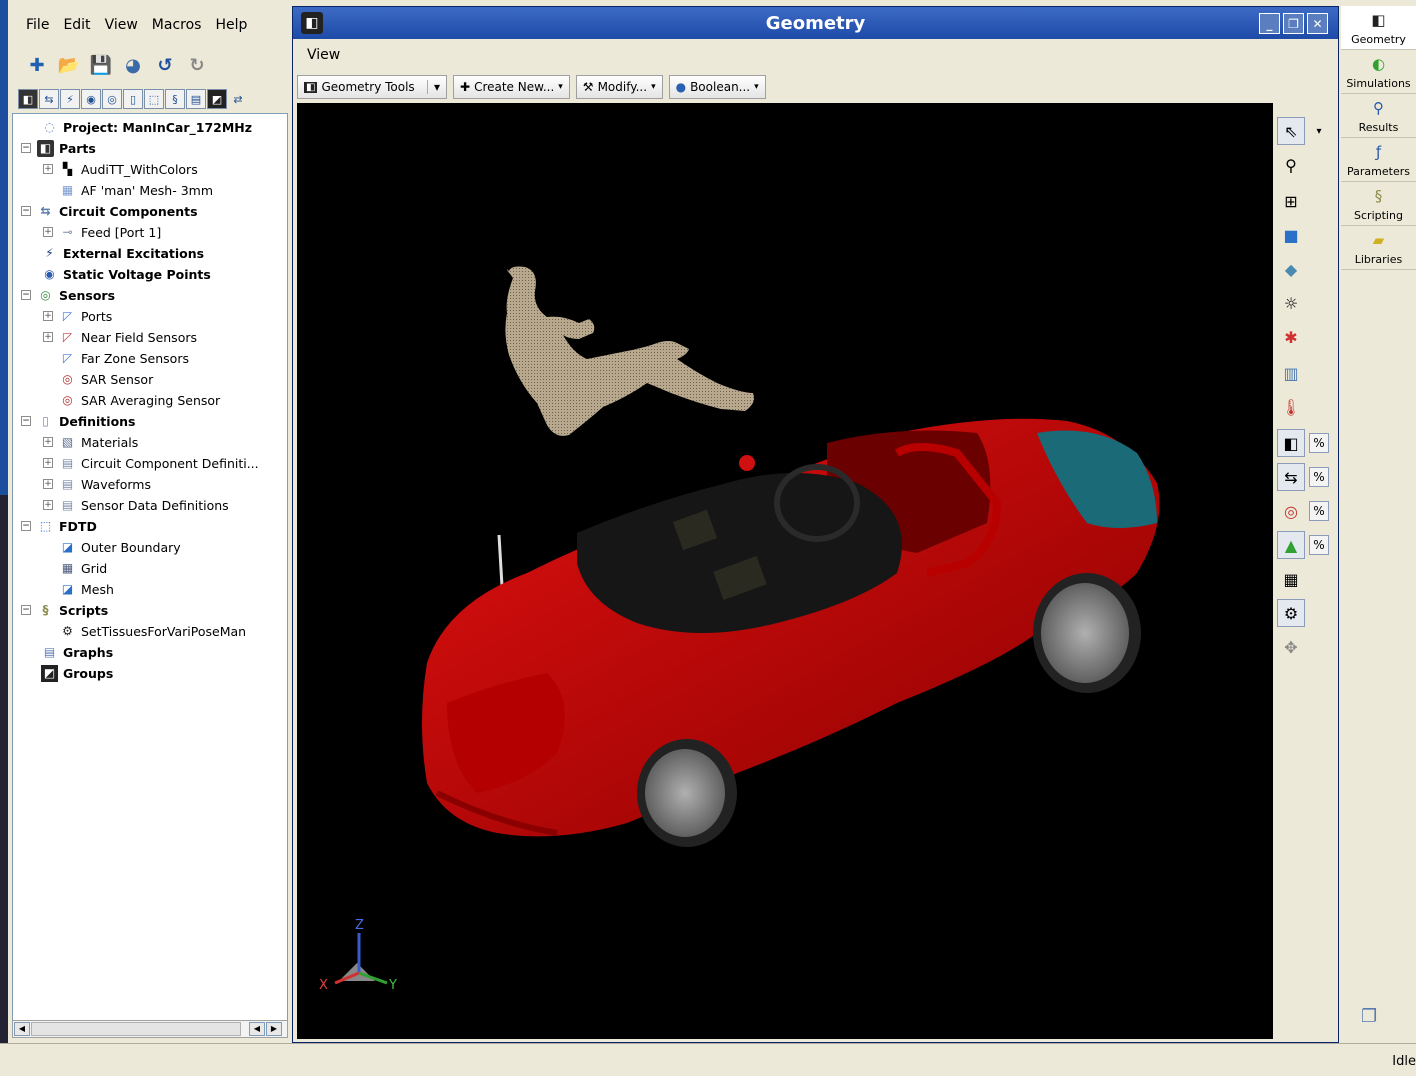 This screenshot has width=1416, height=1076. What do you see at coordinates (77, 673) in the screenshot?
I see `tree-item-groups: ◩ Groups` at bounding box center [77, 673].